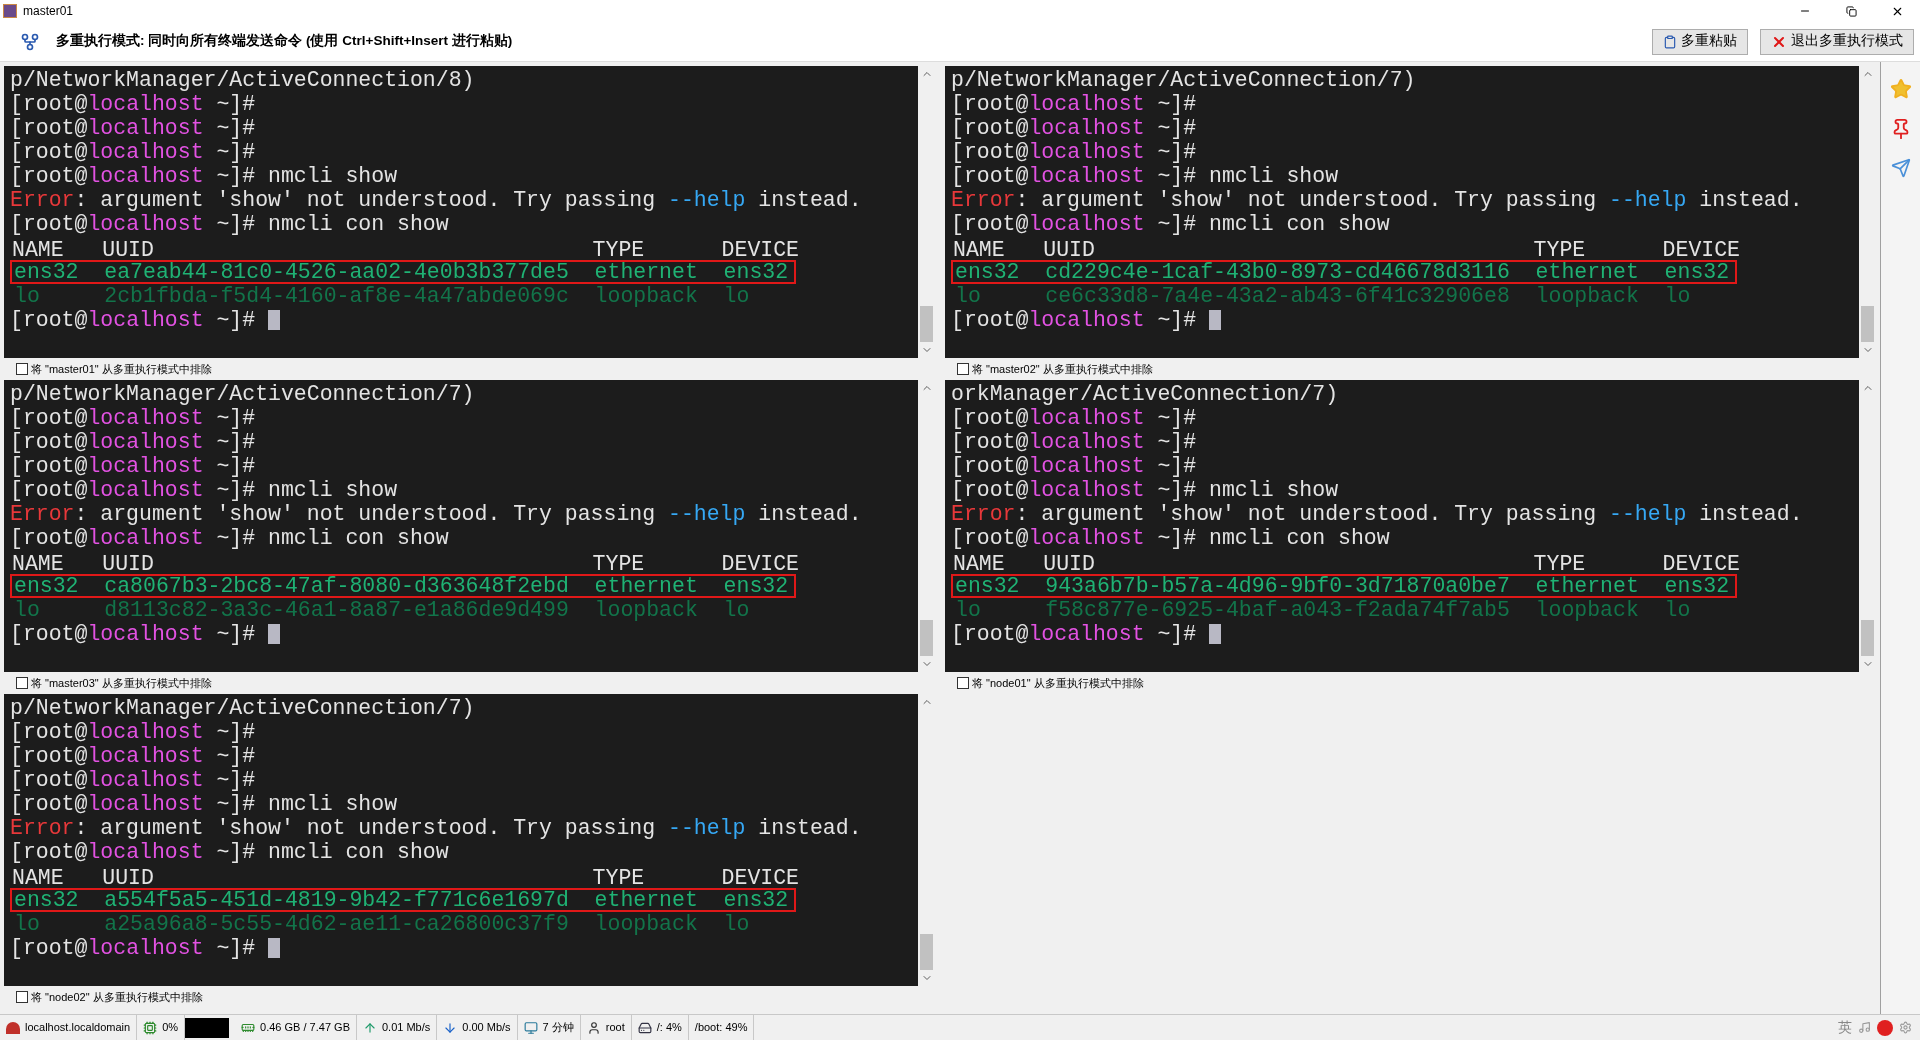 The image size is (1920, 1040). Describe the element at coordinates (558, 1028) in the screenshot. I see `status-text: 7 分钟` at that location.